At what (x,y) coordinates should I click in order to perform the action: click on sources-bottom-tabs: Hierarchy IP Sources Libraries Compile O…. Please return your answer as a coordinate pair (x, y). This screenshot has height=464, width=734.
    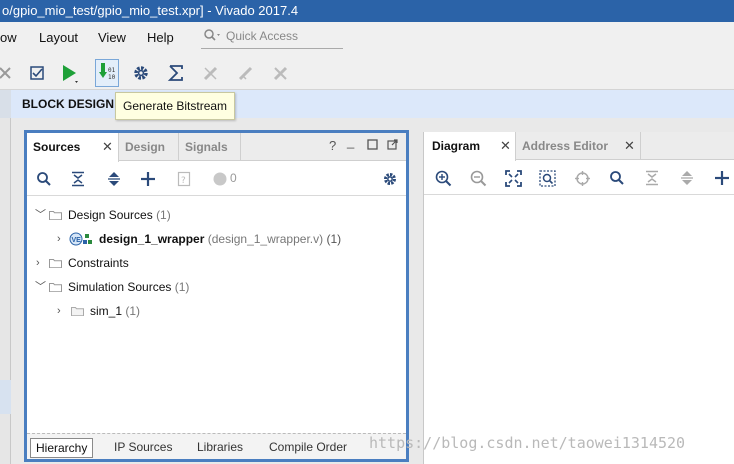
    Looking at the image, I should click on (216, 446).